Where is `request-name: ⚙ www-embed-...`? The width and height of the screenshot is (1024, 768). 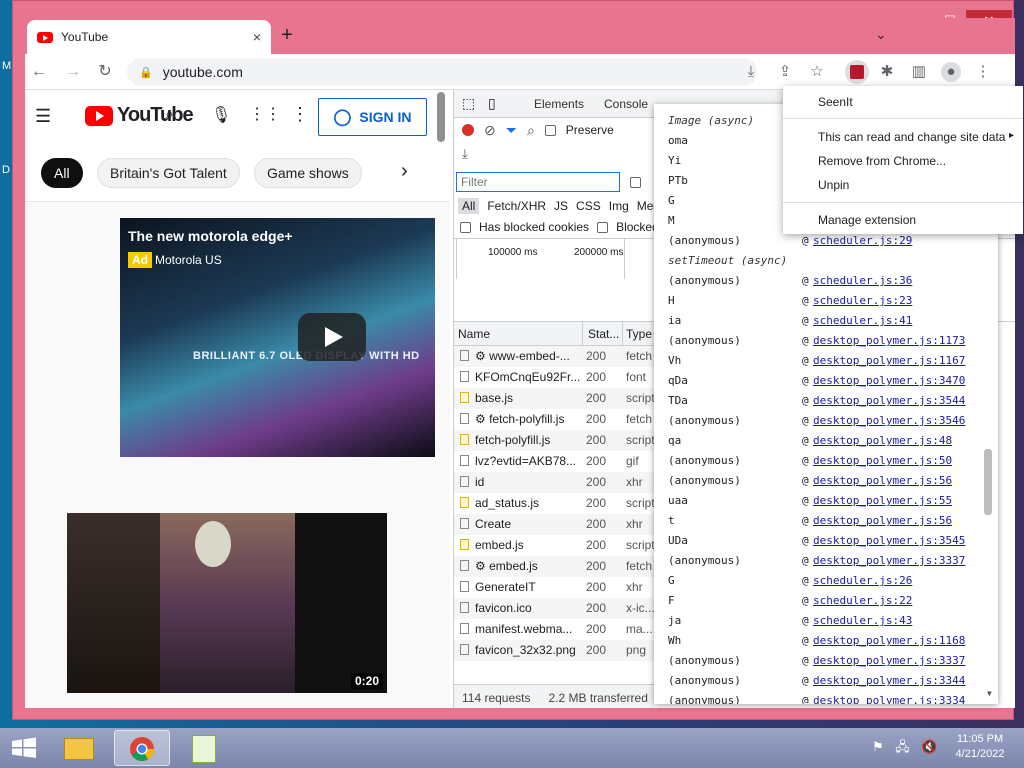
request-name: ⚙ www-embed-... is located at coordinates (521, 356).